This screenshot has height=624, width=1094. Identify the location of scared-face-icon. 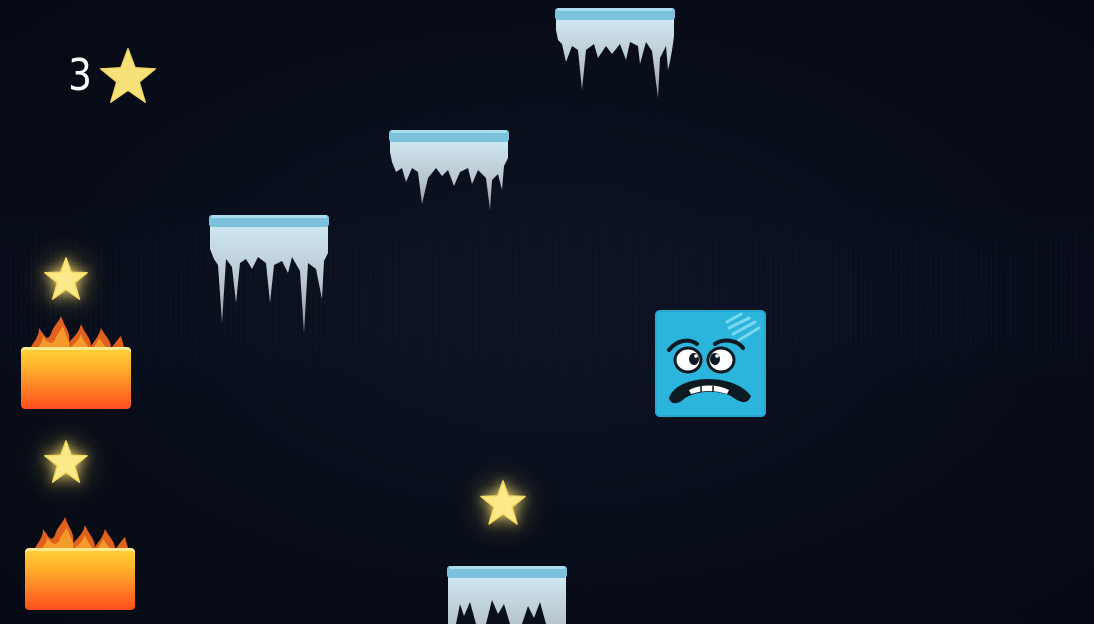
(714, 358).